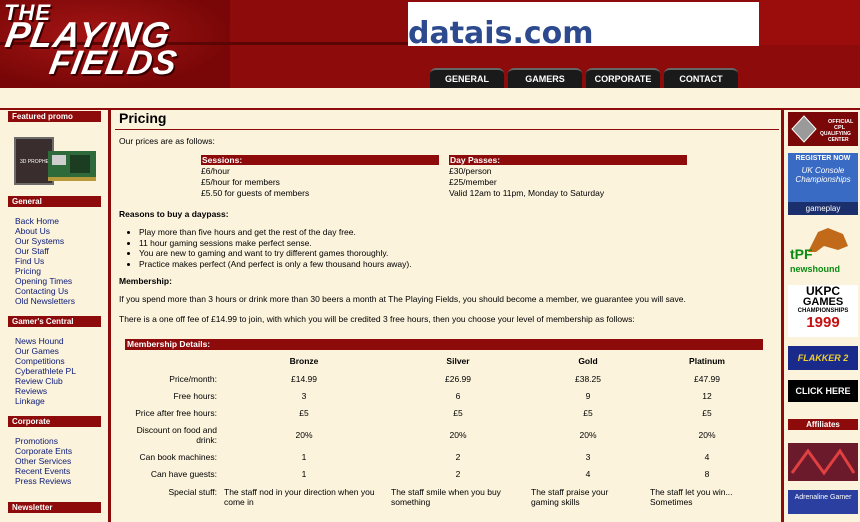  I want to click on intro-text: Our prices are as follows:, so click(167, 141).